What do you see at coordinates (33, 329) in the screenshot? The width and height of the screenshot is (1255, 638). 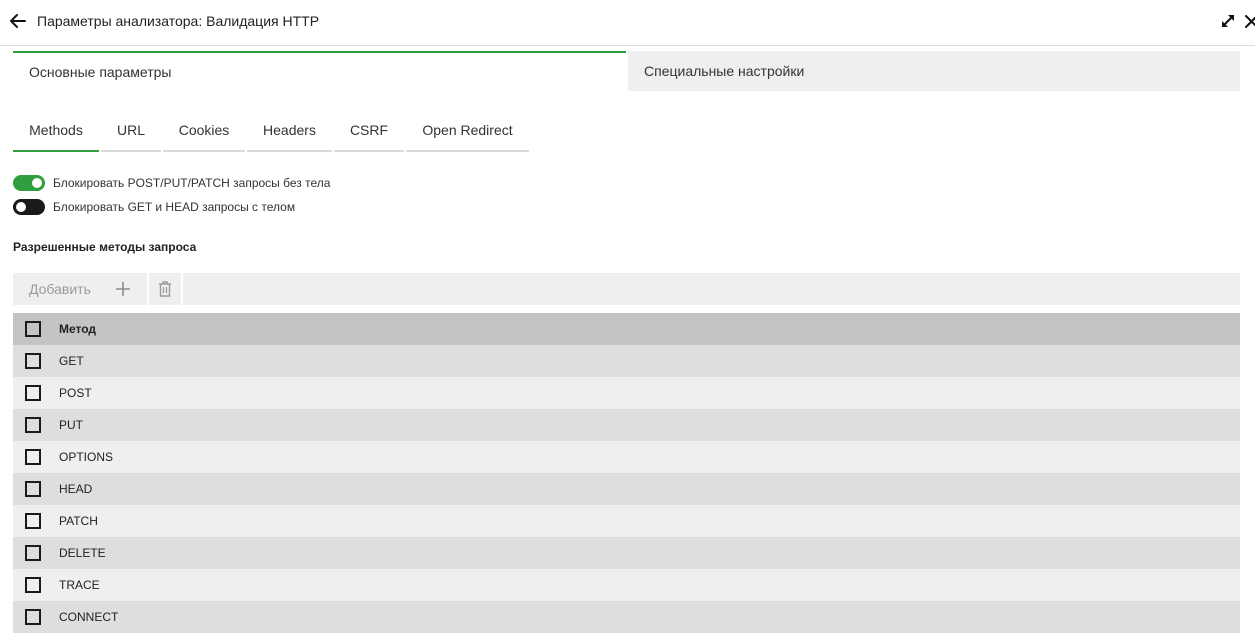 I see `select-all-checkbox` at bounding box center [33, 329].